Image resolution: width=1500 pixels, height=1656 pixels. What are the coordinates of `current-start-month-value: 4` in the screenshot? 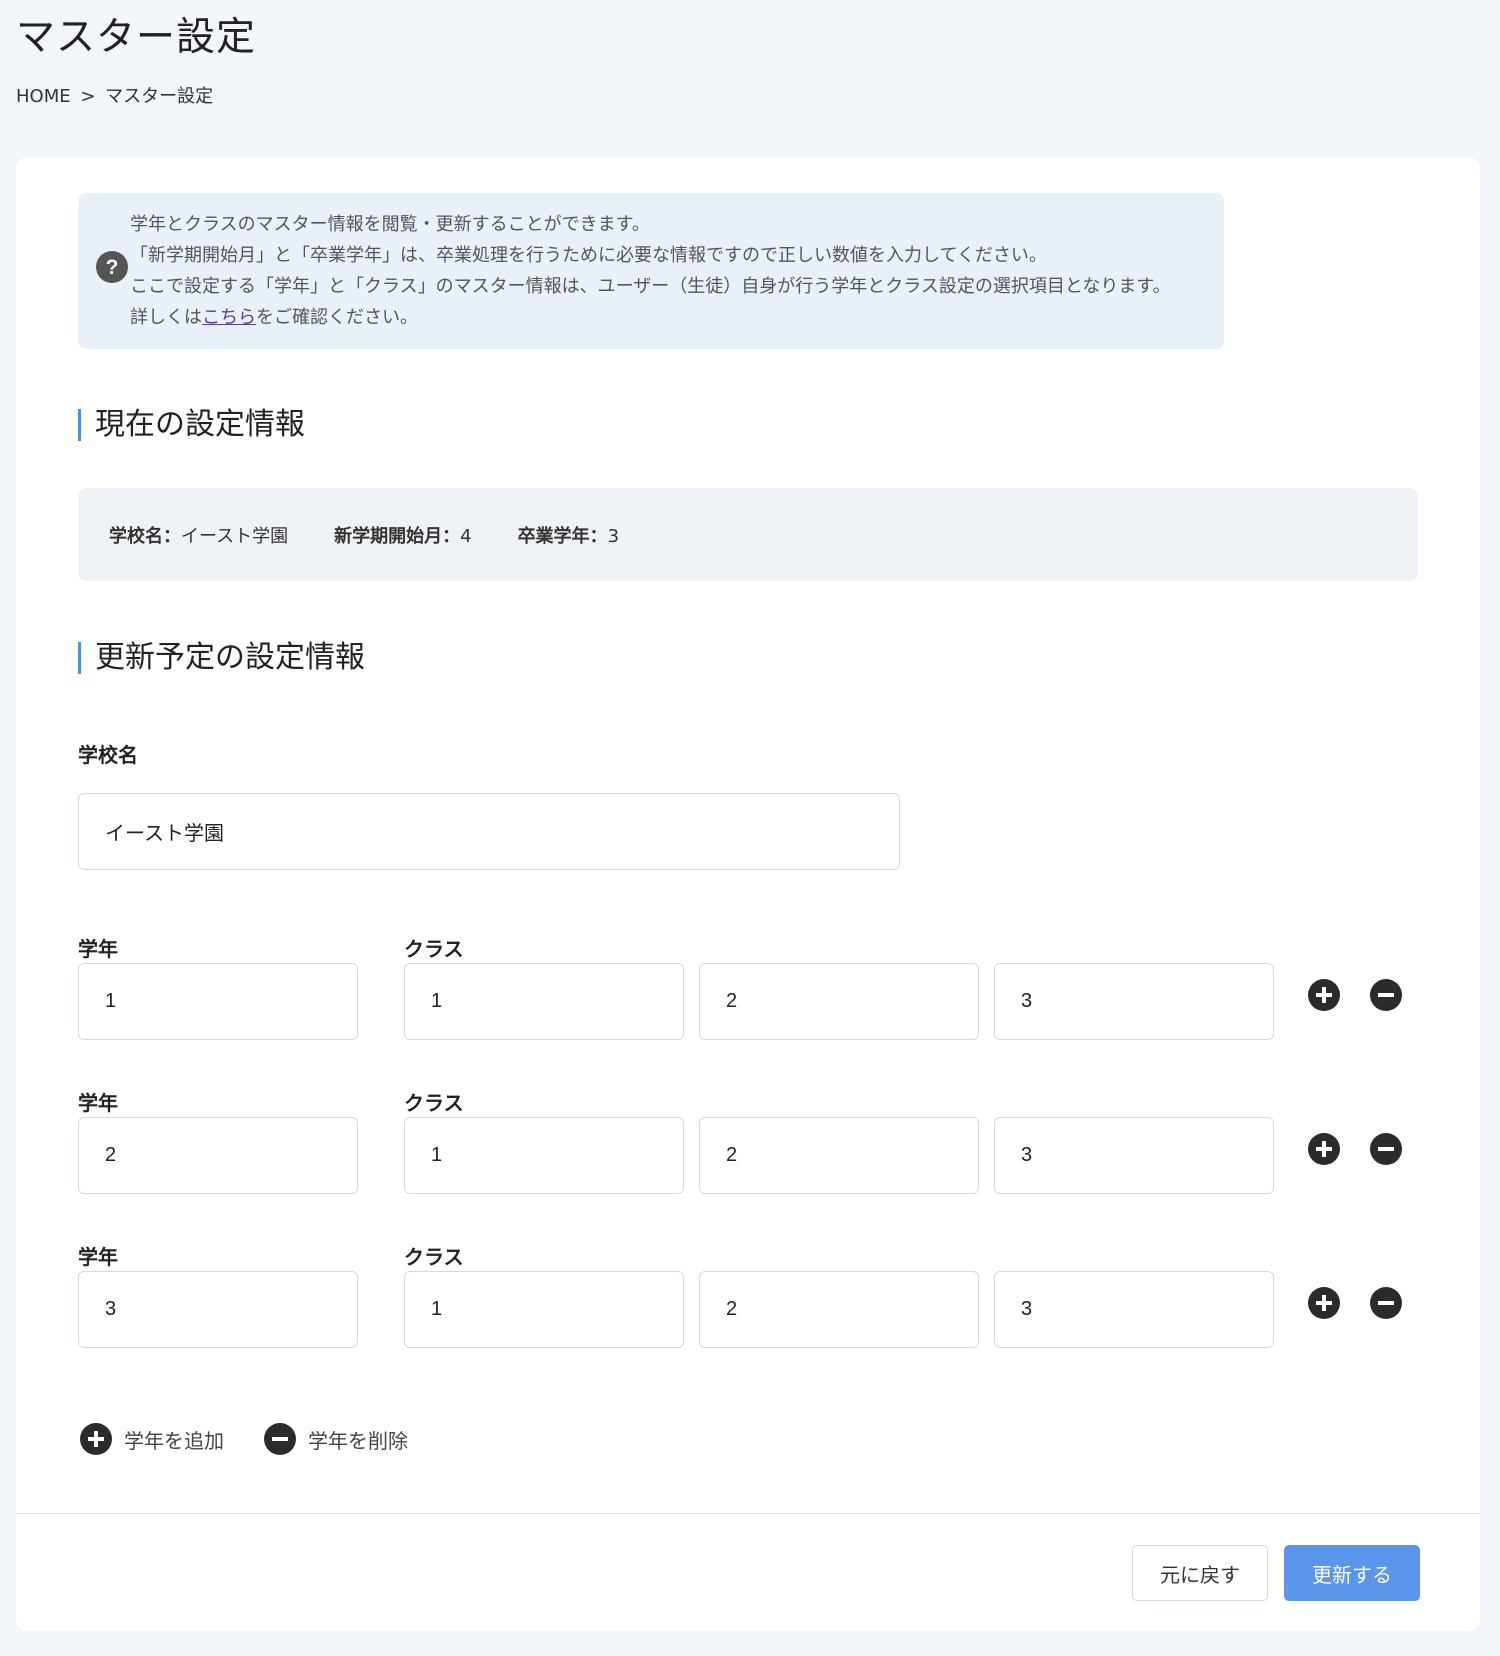 It's located at (466, 536).